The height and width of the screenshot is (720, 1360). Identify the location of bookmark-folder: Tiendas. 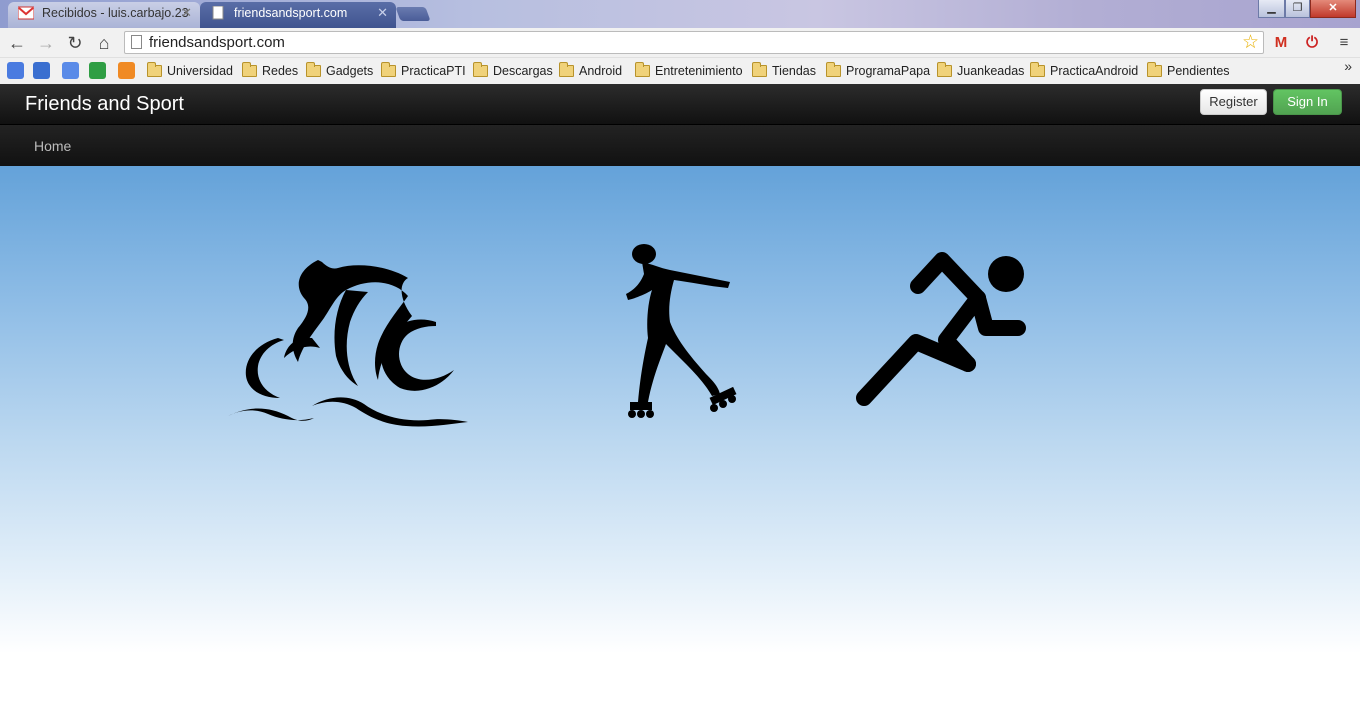
(784, 71).